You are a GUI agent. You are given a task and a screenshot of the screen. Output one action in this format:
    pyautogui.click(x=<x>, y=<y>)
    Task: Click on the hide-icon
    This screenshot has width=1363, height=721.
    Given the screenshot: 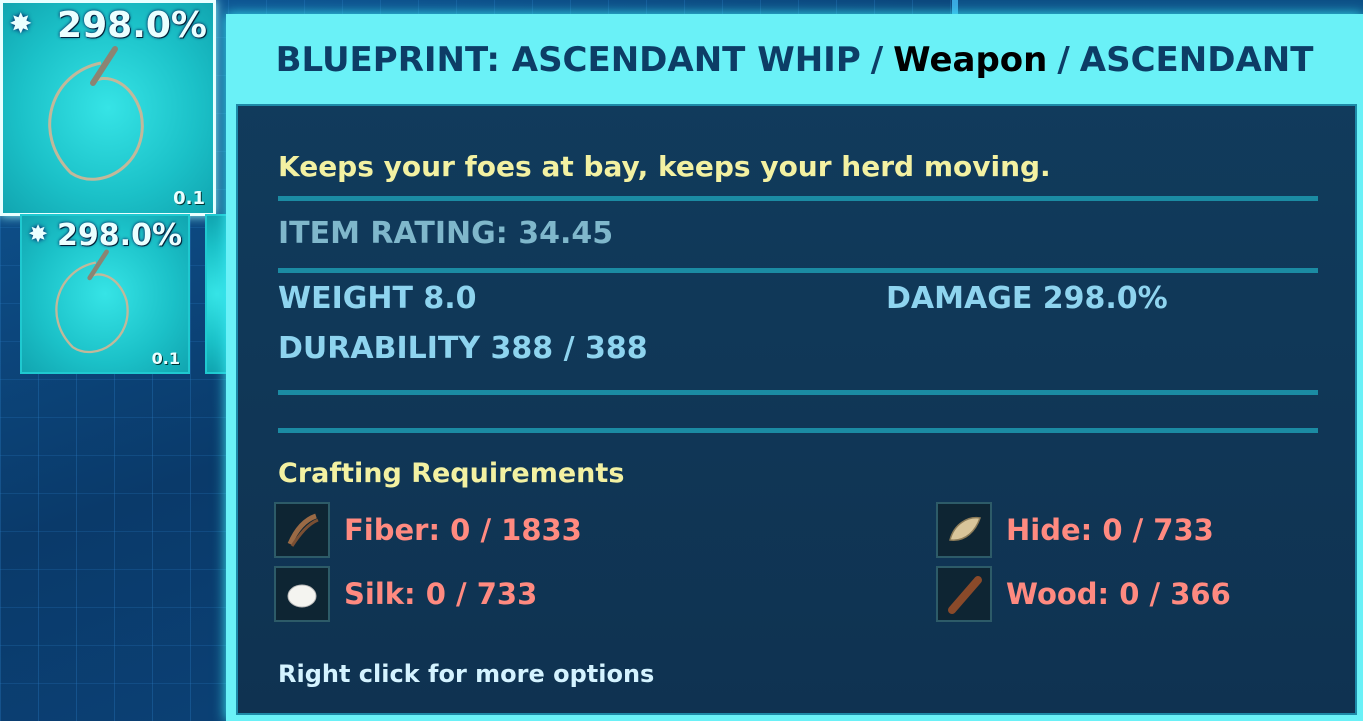 What is the action you would take?
    pyautogui.click(x=964, y=530)
    